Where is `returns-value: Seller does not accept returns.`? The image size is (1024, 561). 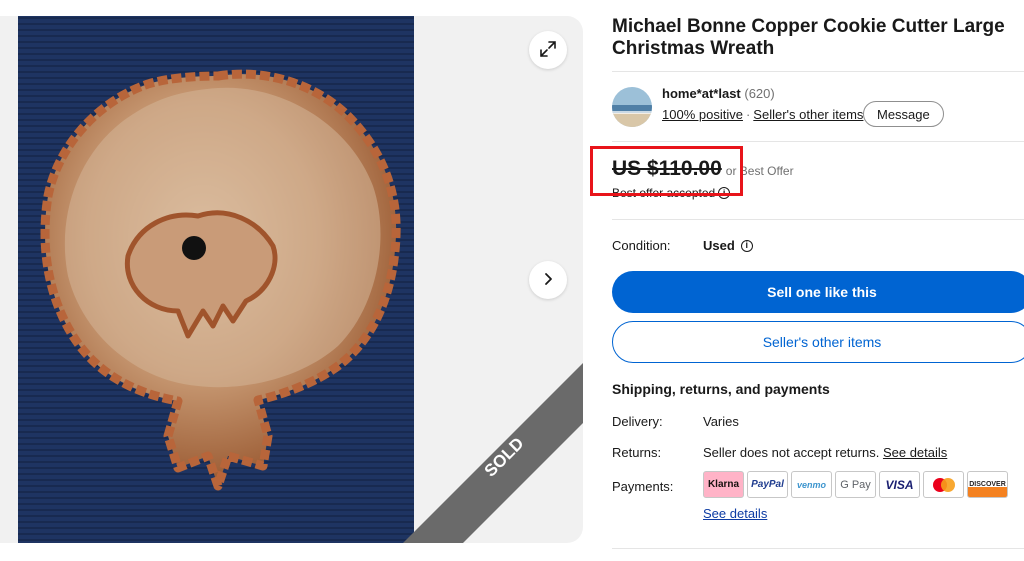 returns-value: Seller does not accept returns. is located at coordinates (791, 452).